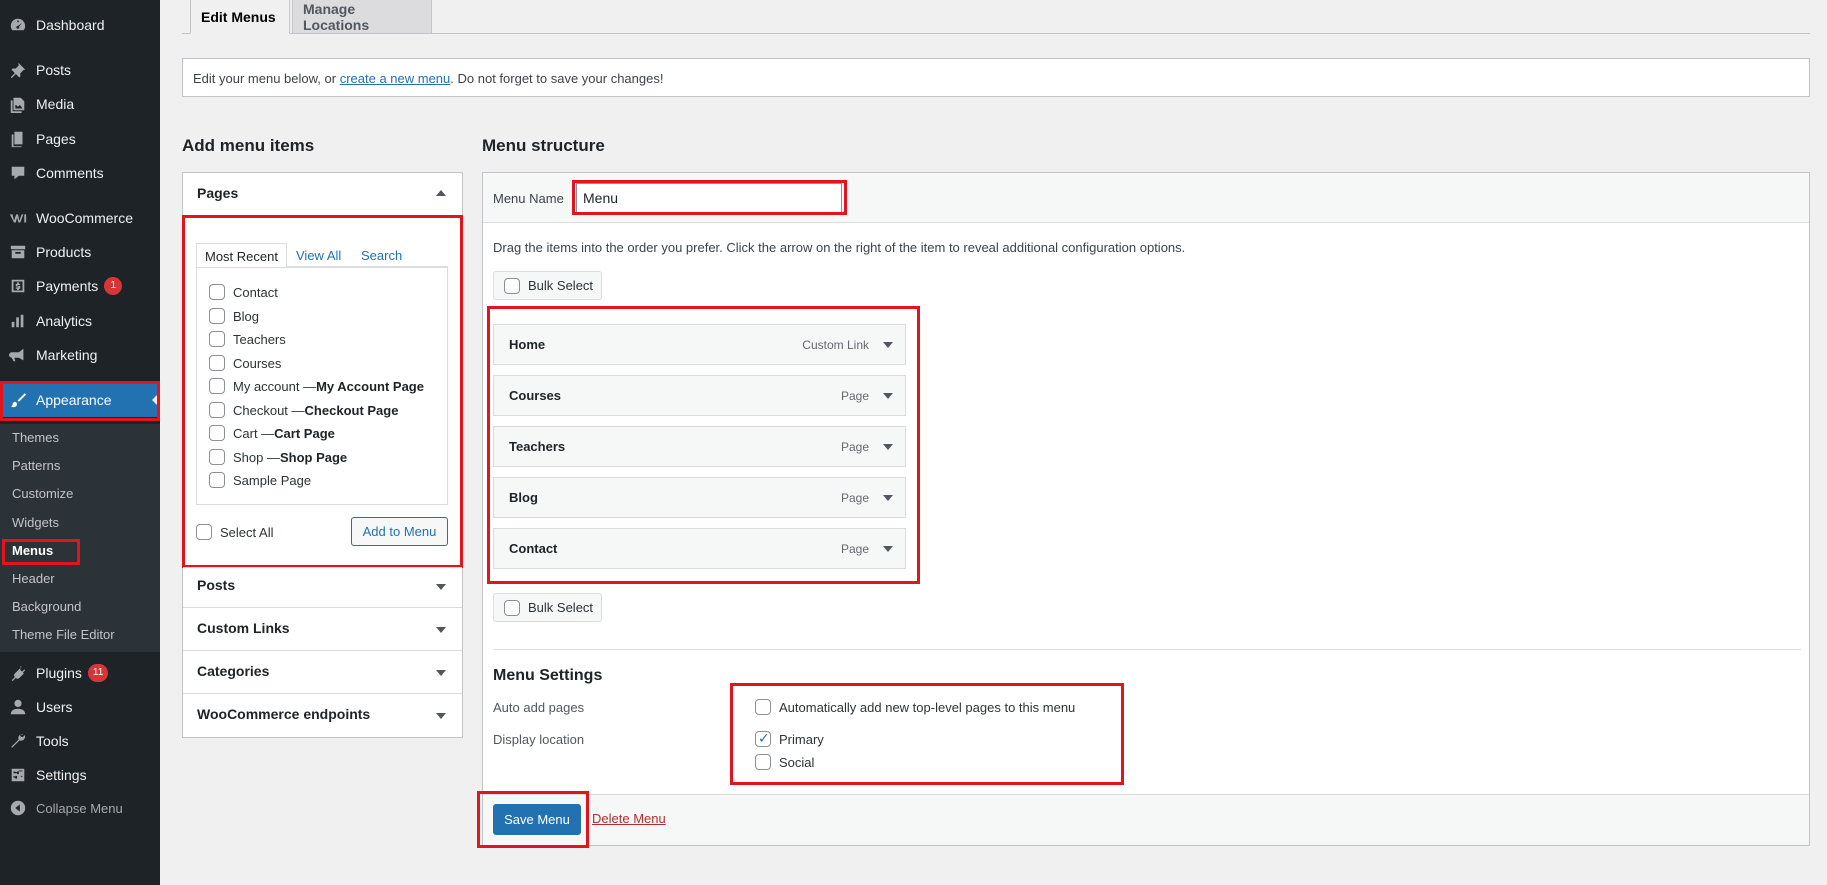 The image size is (1827, 885). Describe the element at coordinates (318, 255) in the screenshot. I see `subtab-view-all: View All` at that location.